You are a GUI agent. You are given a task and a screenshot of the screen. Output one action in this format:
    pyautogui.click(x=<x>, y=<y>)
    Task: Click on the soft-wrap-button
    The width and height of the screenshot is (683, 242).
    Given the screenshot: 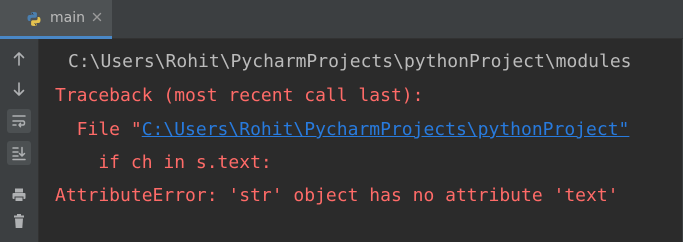 What is the action you would take?
    pyautogui.click(x=19, y=121)
    